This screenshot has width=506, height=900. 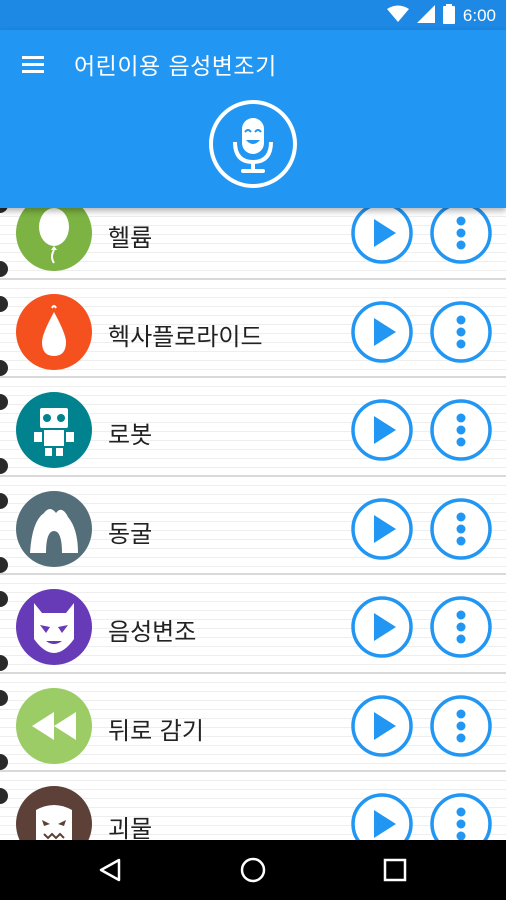 What do you see at coordinates (253, 624) in the screenshot?
I see `effect-row-voice-changer: 음성변조` at bounding box center [253, 624].